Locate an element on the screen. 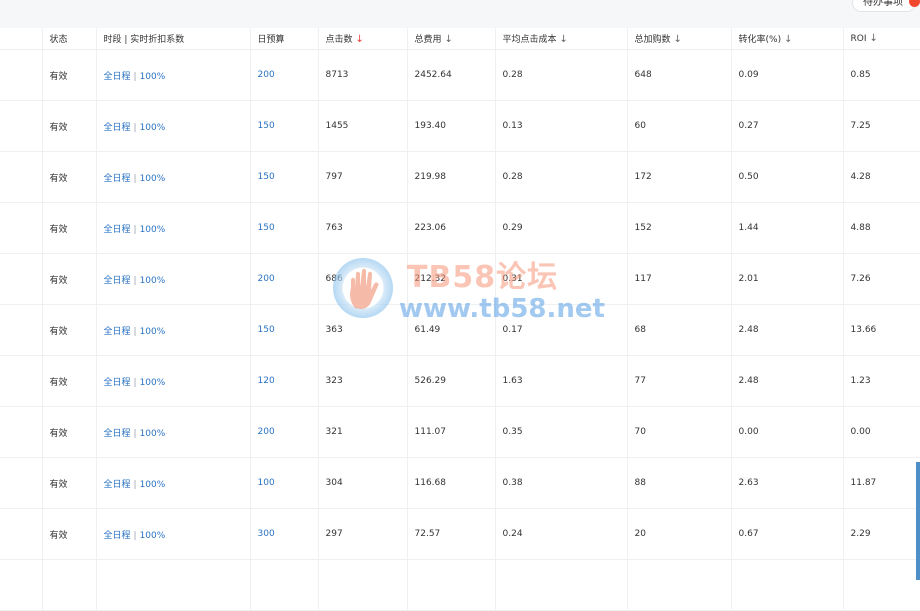 This screenshot has width=920, height=611. table-row: 有效 全日程 | 100% 200 321 111.07 0.35 70 0.00 0.00 is located at coordinates (460, 432).